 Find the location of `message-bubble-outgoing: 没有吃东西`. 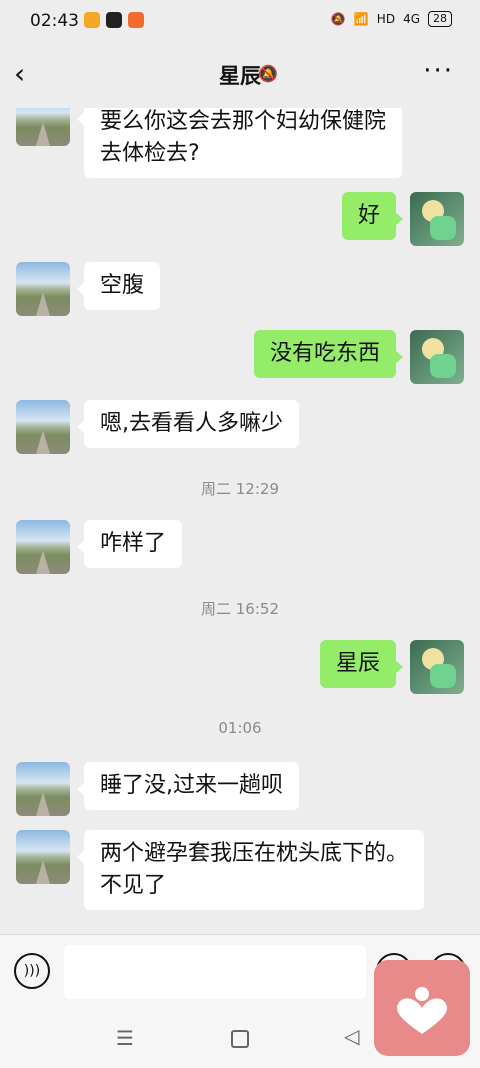

message-bubble-outgoing: 没有吃东西 is located at coordinates (324, 354).